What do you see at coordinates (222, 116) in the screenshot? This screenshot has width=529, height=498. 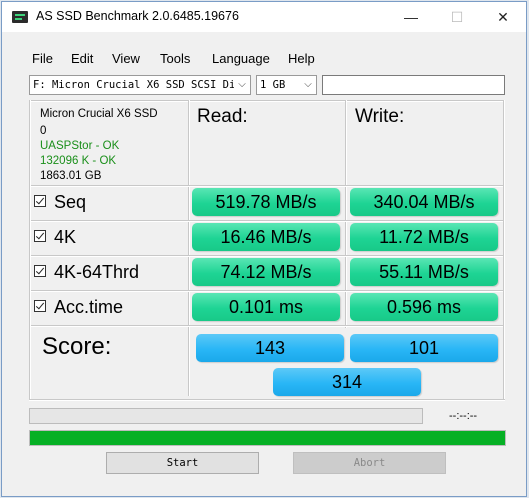 I see `read-header: Read:` at bounding box center [222, 116].